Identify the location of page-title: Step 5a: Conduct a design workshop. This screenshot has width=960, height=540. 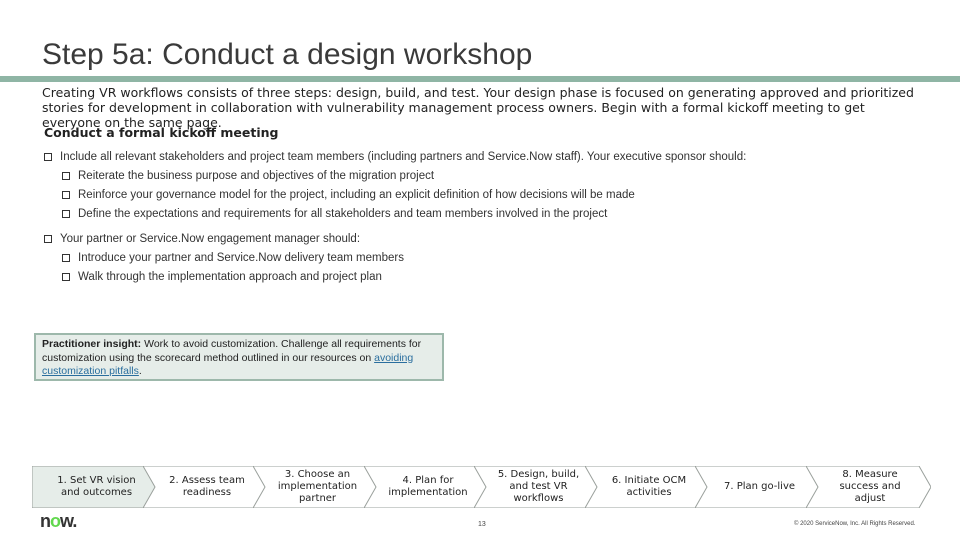
(287, 54).